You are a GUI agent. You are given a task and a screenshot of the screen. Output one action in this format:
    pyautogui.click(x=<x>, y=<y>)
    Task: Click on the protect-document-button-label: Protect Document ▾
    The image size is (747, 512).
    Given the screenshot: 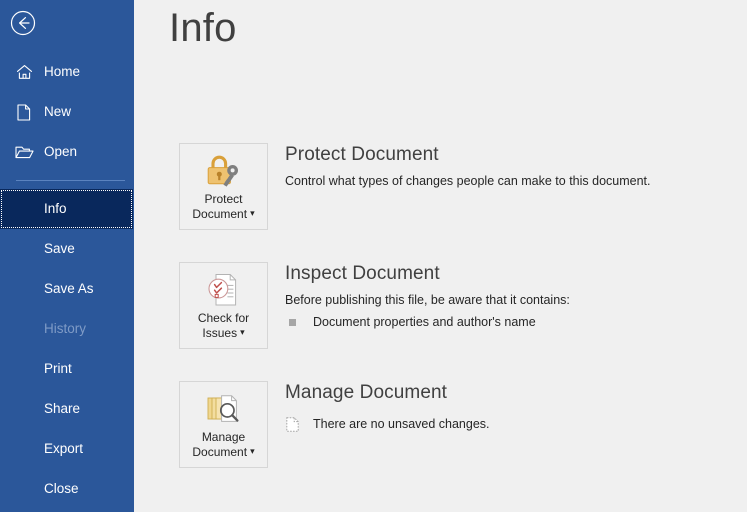 What is the action you would take?
    pyautogui.click(x=224, y=207)
    